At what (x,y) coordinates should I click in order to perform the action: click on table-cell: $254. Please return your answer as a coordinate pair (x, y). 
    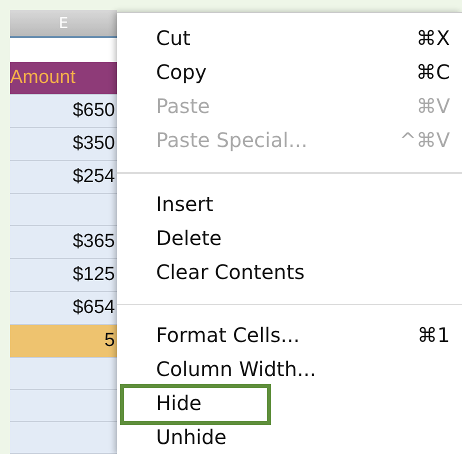
    Looking at the image, I should click on (63, 177).